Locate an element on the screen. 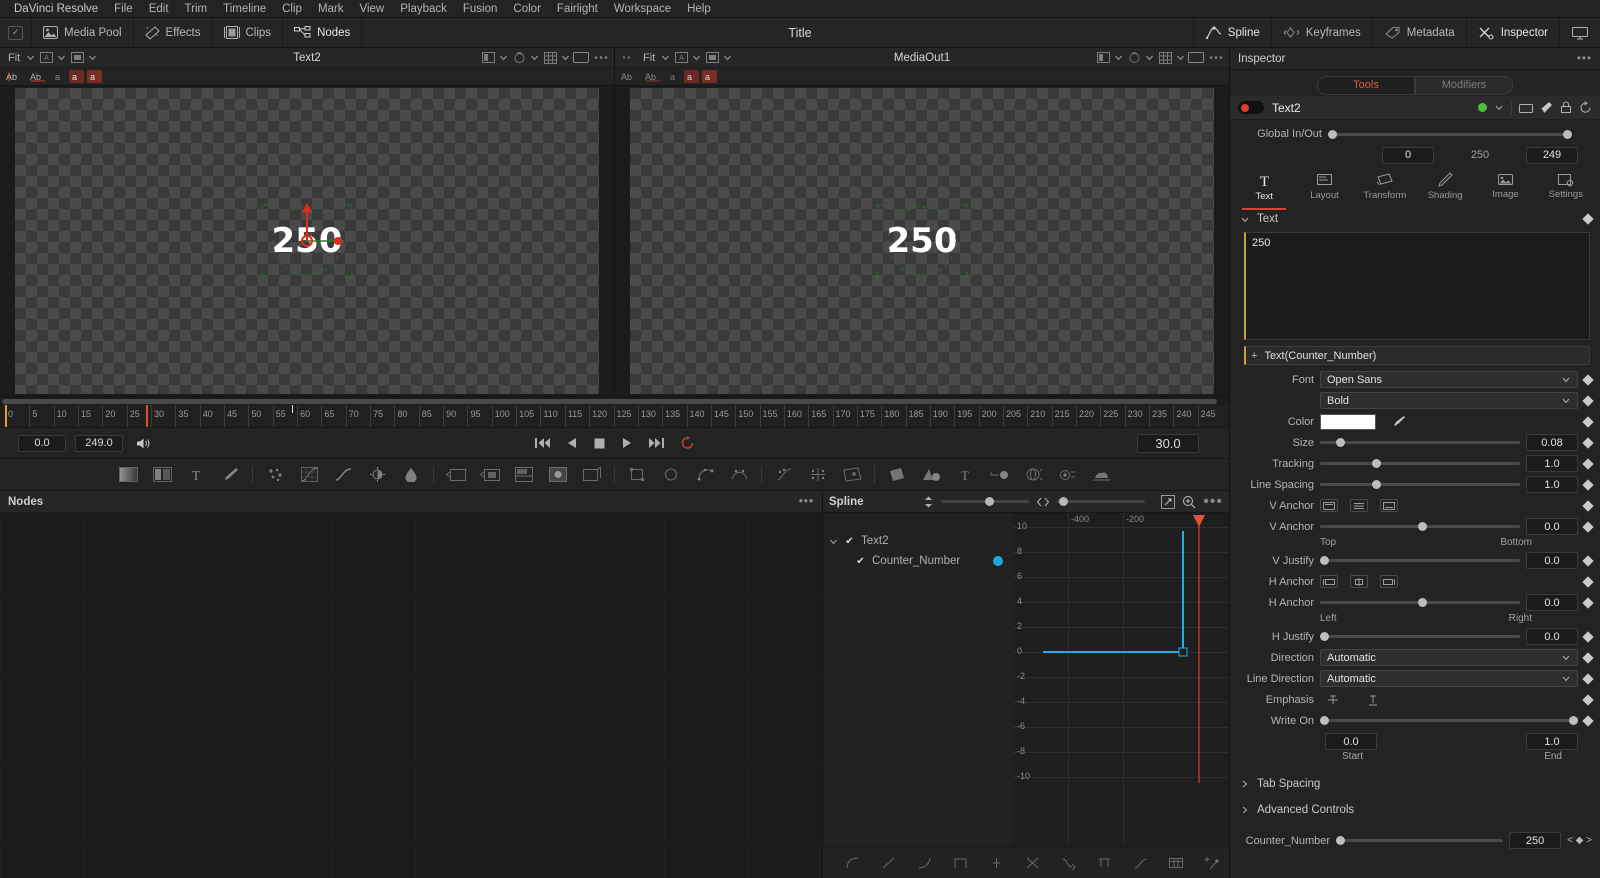 The height and width of the screenshot is (878, 1600). tab-tools: Tools is located at coordinates (1366, 85).